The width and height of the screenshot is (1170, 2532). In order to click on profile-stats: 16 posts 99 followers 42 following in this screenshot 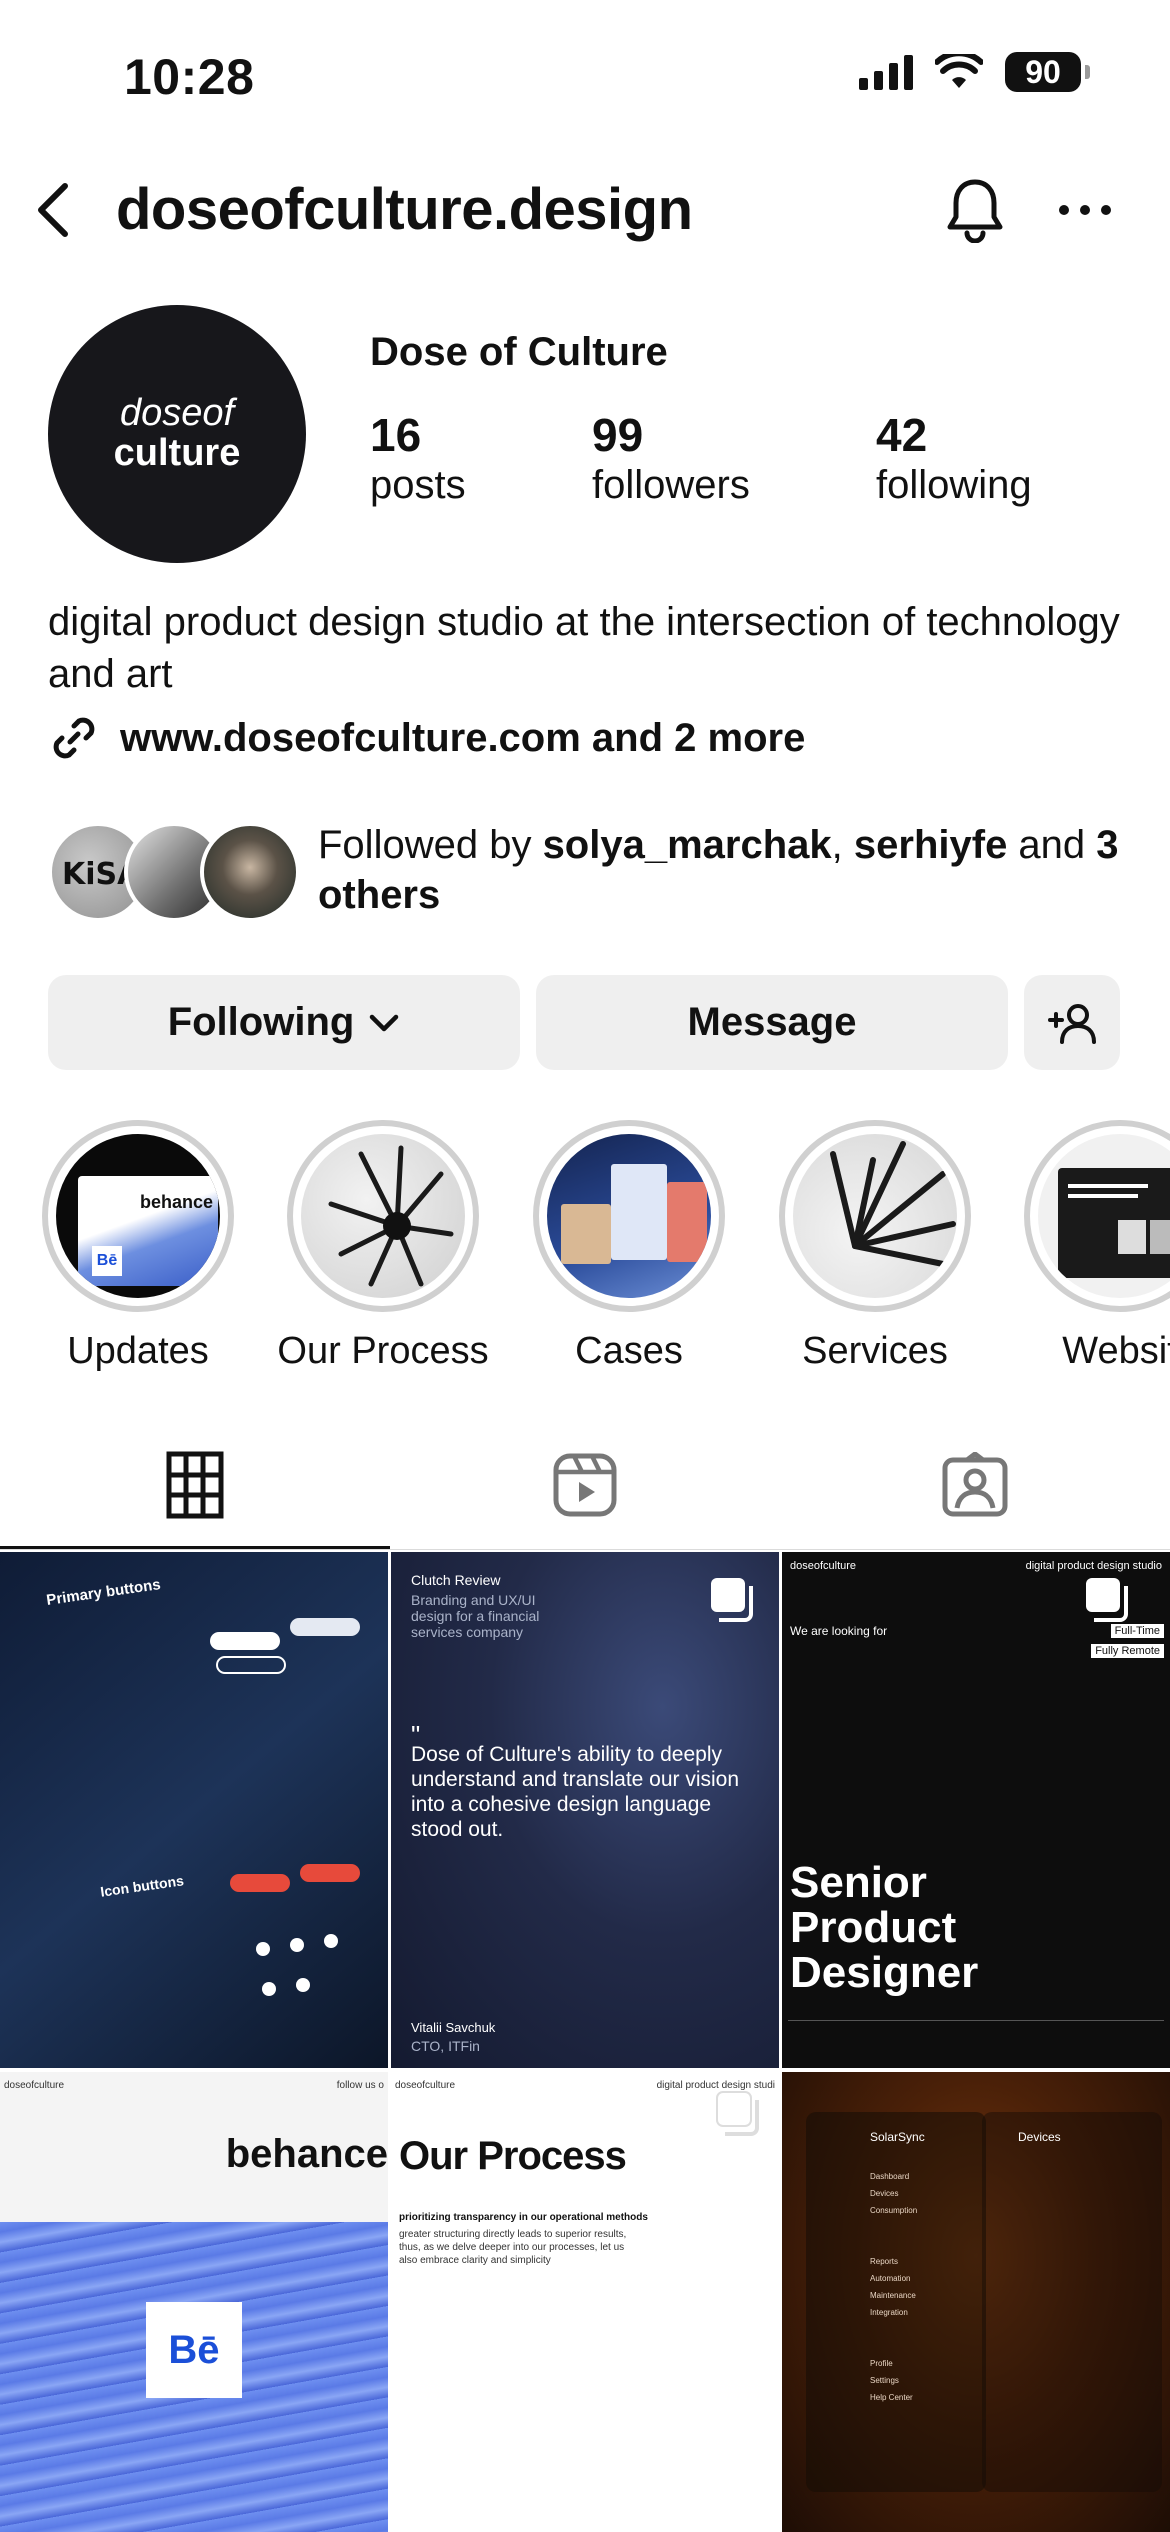, I will do `click(701, 459)`.